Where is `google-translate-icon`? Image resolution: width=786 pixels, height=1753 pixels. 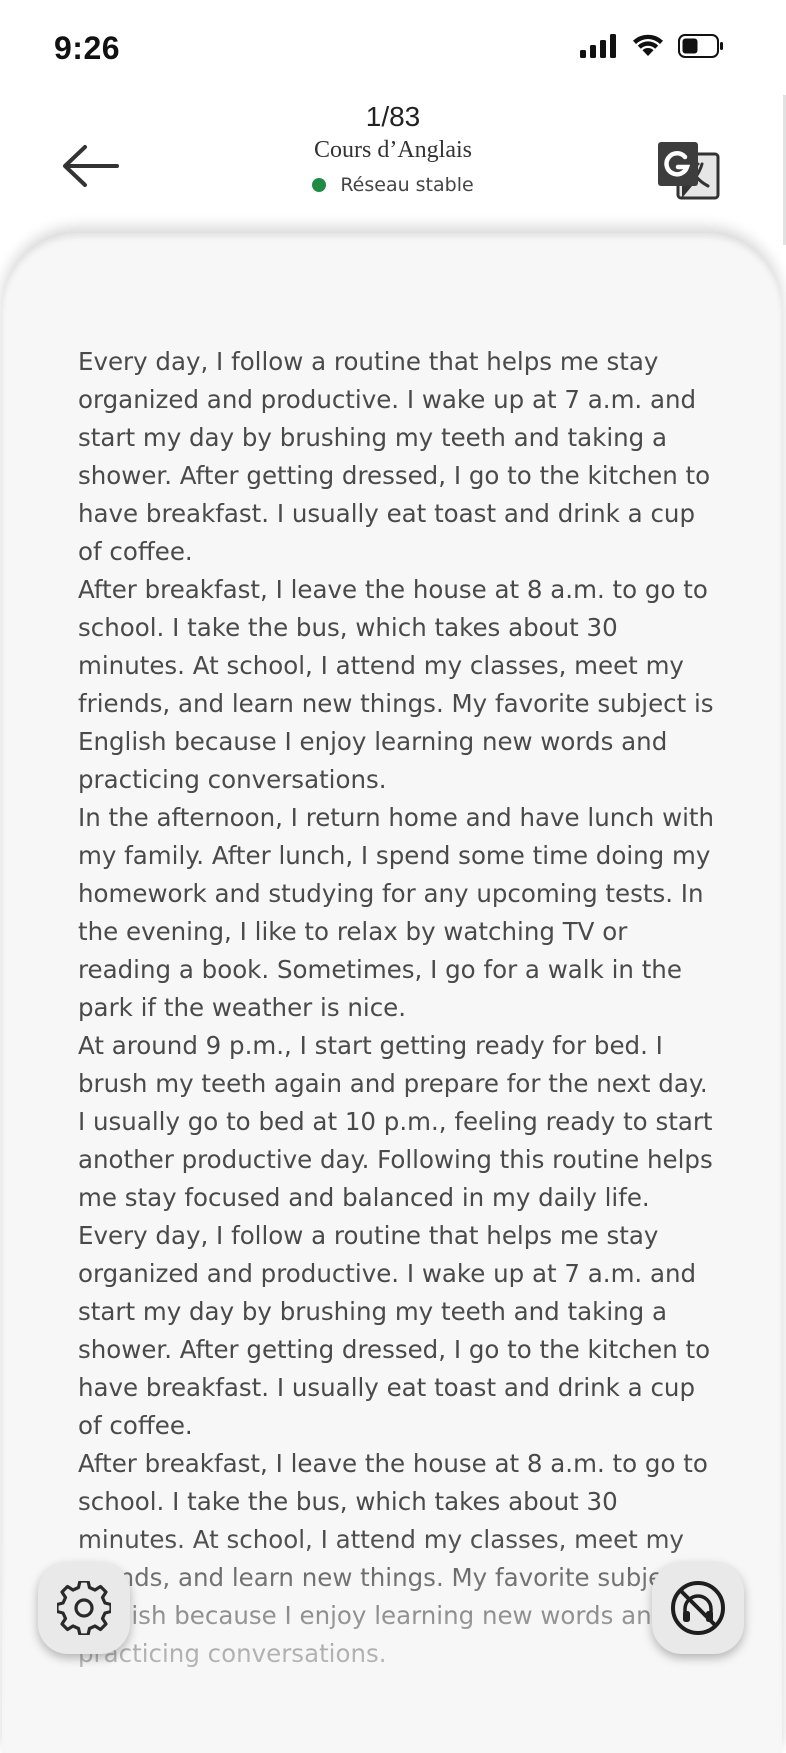 google-translate-icon is located at coordinates (689, 171).